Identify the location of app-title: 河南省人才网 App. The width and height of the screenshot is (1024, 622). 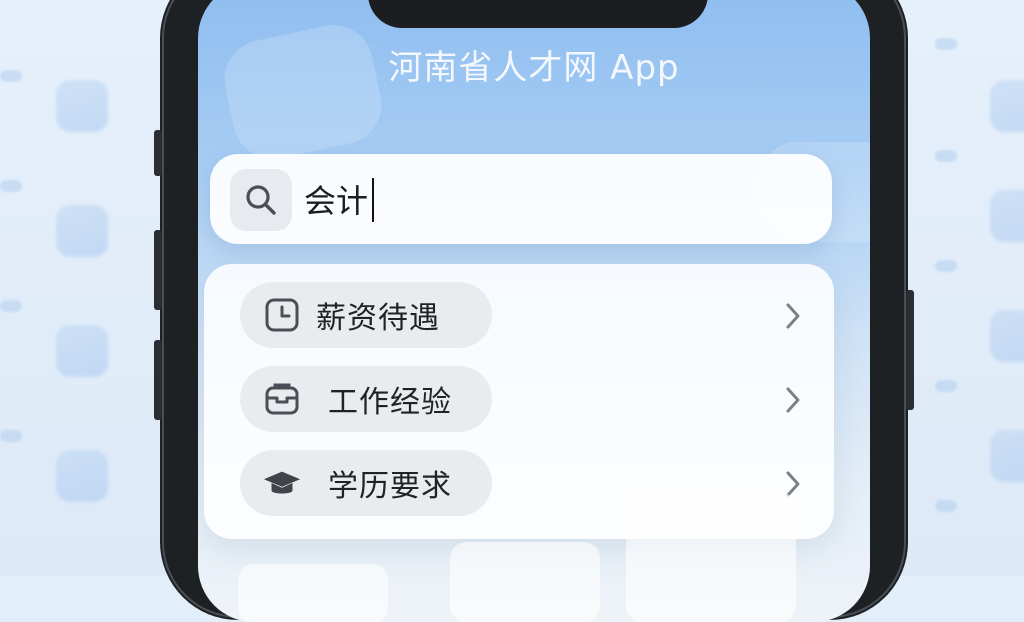
(534, 68).